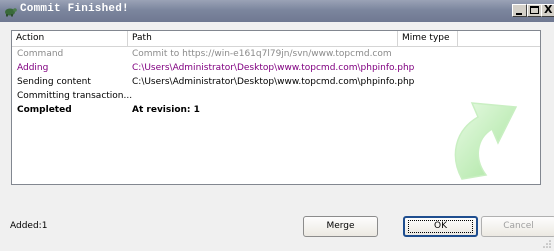 This screenshot has width=554, height=251. I want to click on maximize-button, so click(534, 10).